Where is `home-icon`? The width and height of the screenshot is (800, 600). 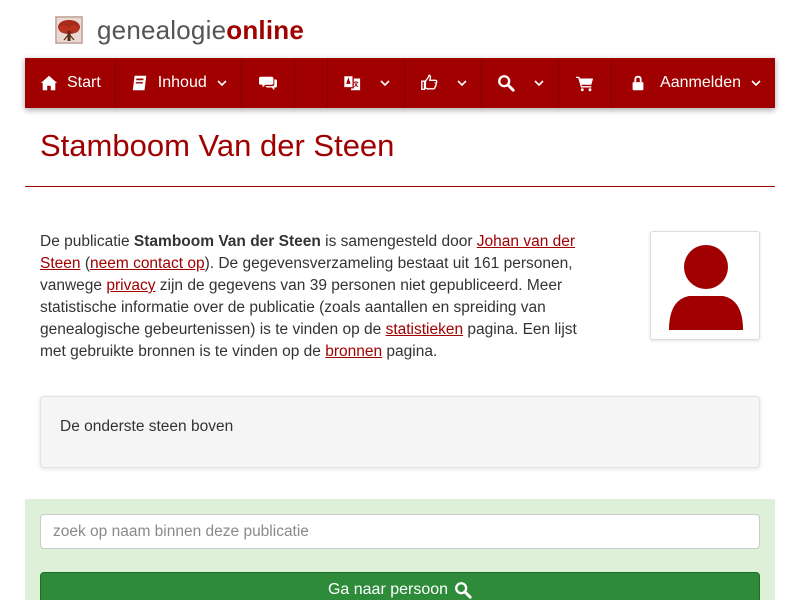 home-icon is located at coordinates (49, 83).